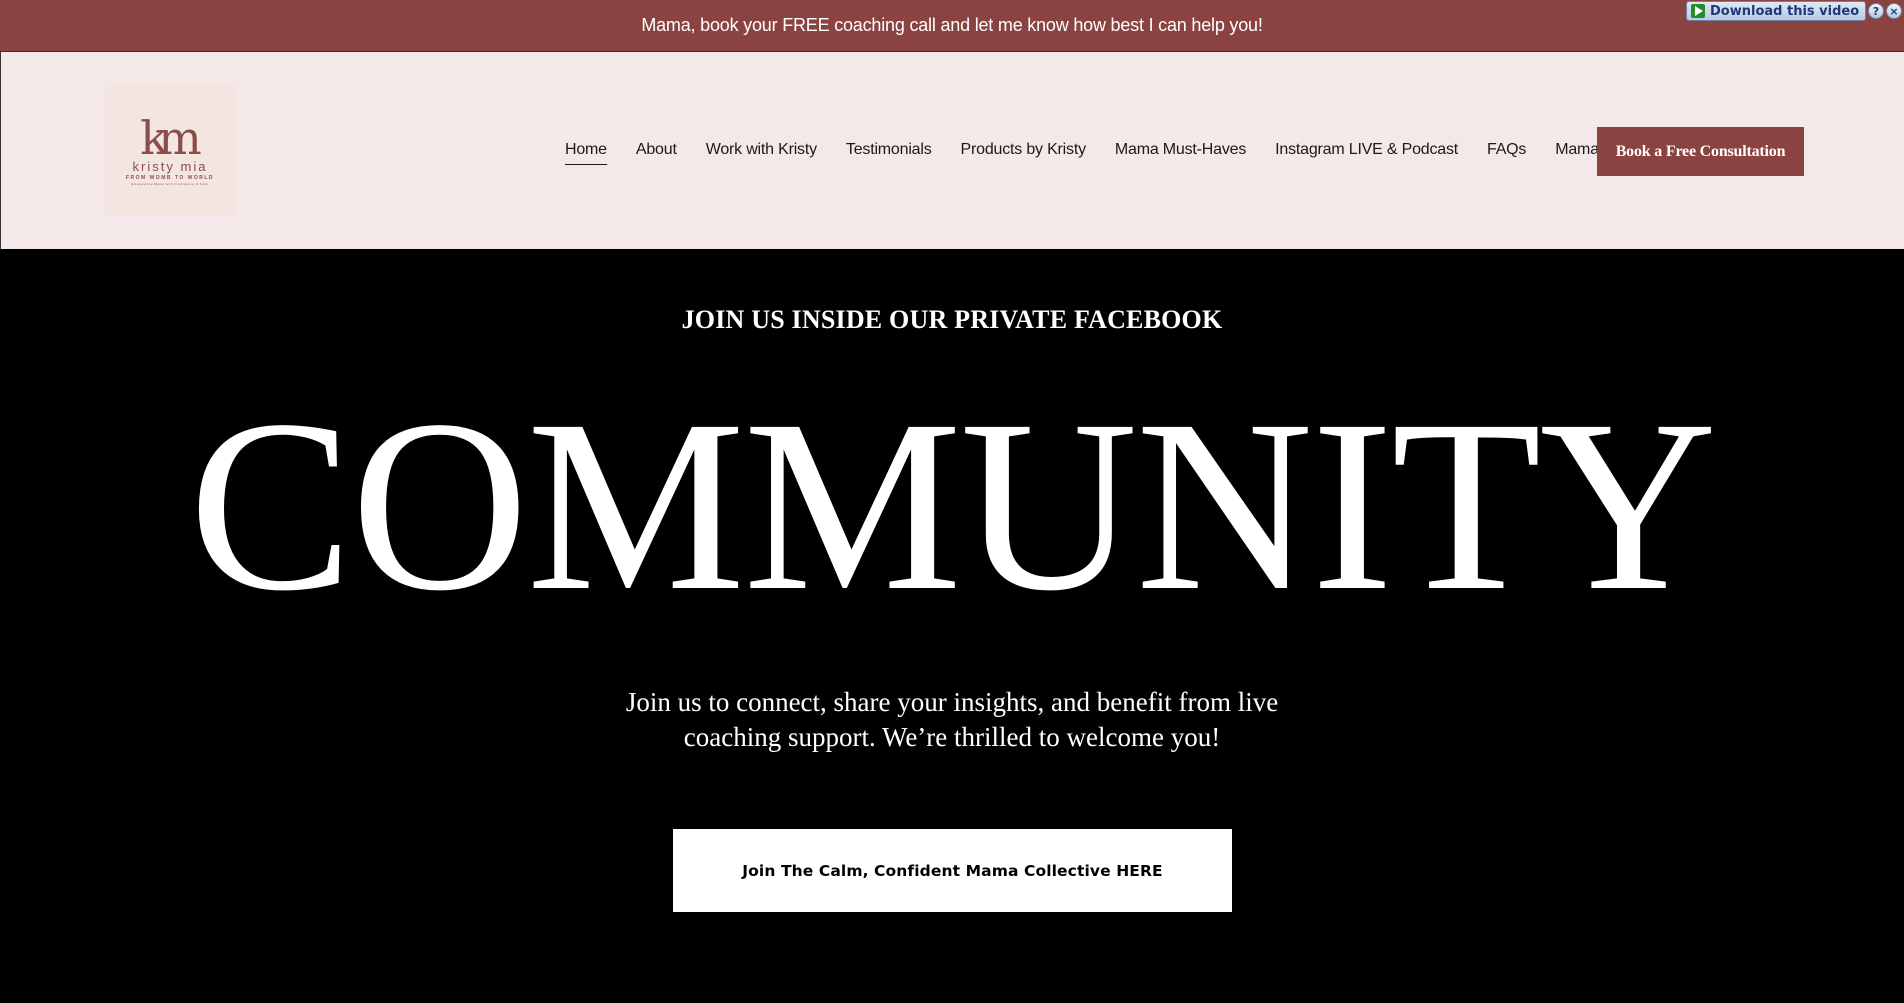  What do you see at coordinates (1894, 11) in the screenshot?
I see `close-icon: ×` at bounding box center [1894, 11].